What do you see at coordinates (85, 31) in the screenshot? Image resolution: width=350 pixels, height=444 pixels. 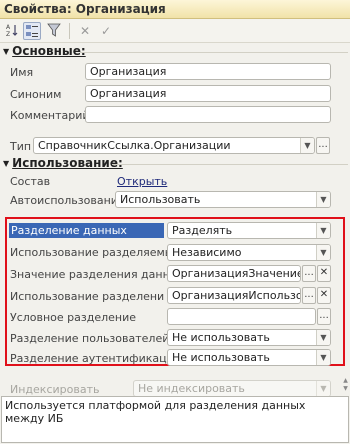 I see `close-icon: ✕` at bounding box center [85, 31].